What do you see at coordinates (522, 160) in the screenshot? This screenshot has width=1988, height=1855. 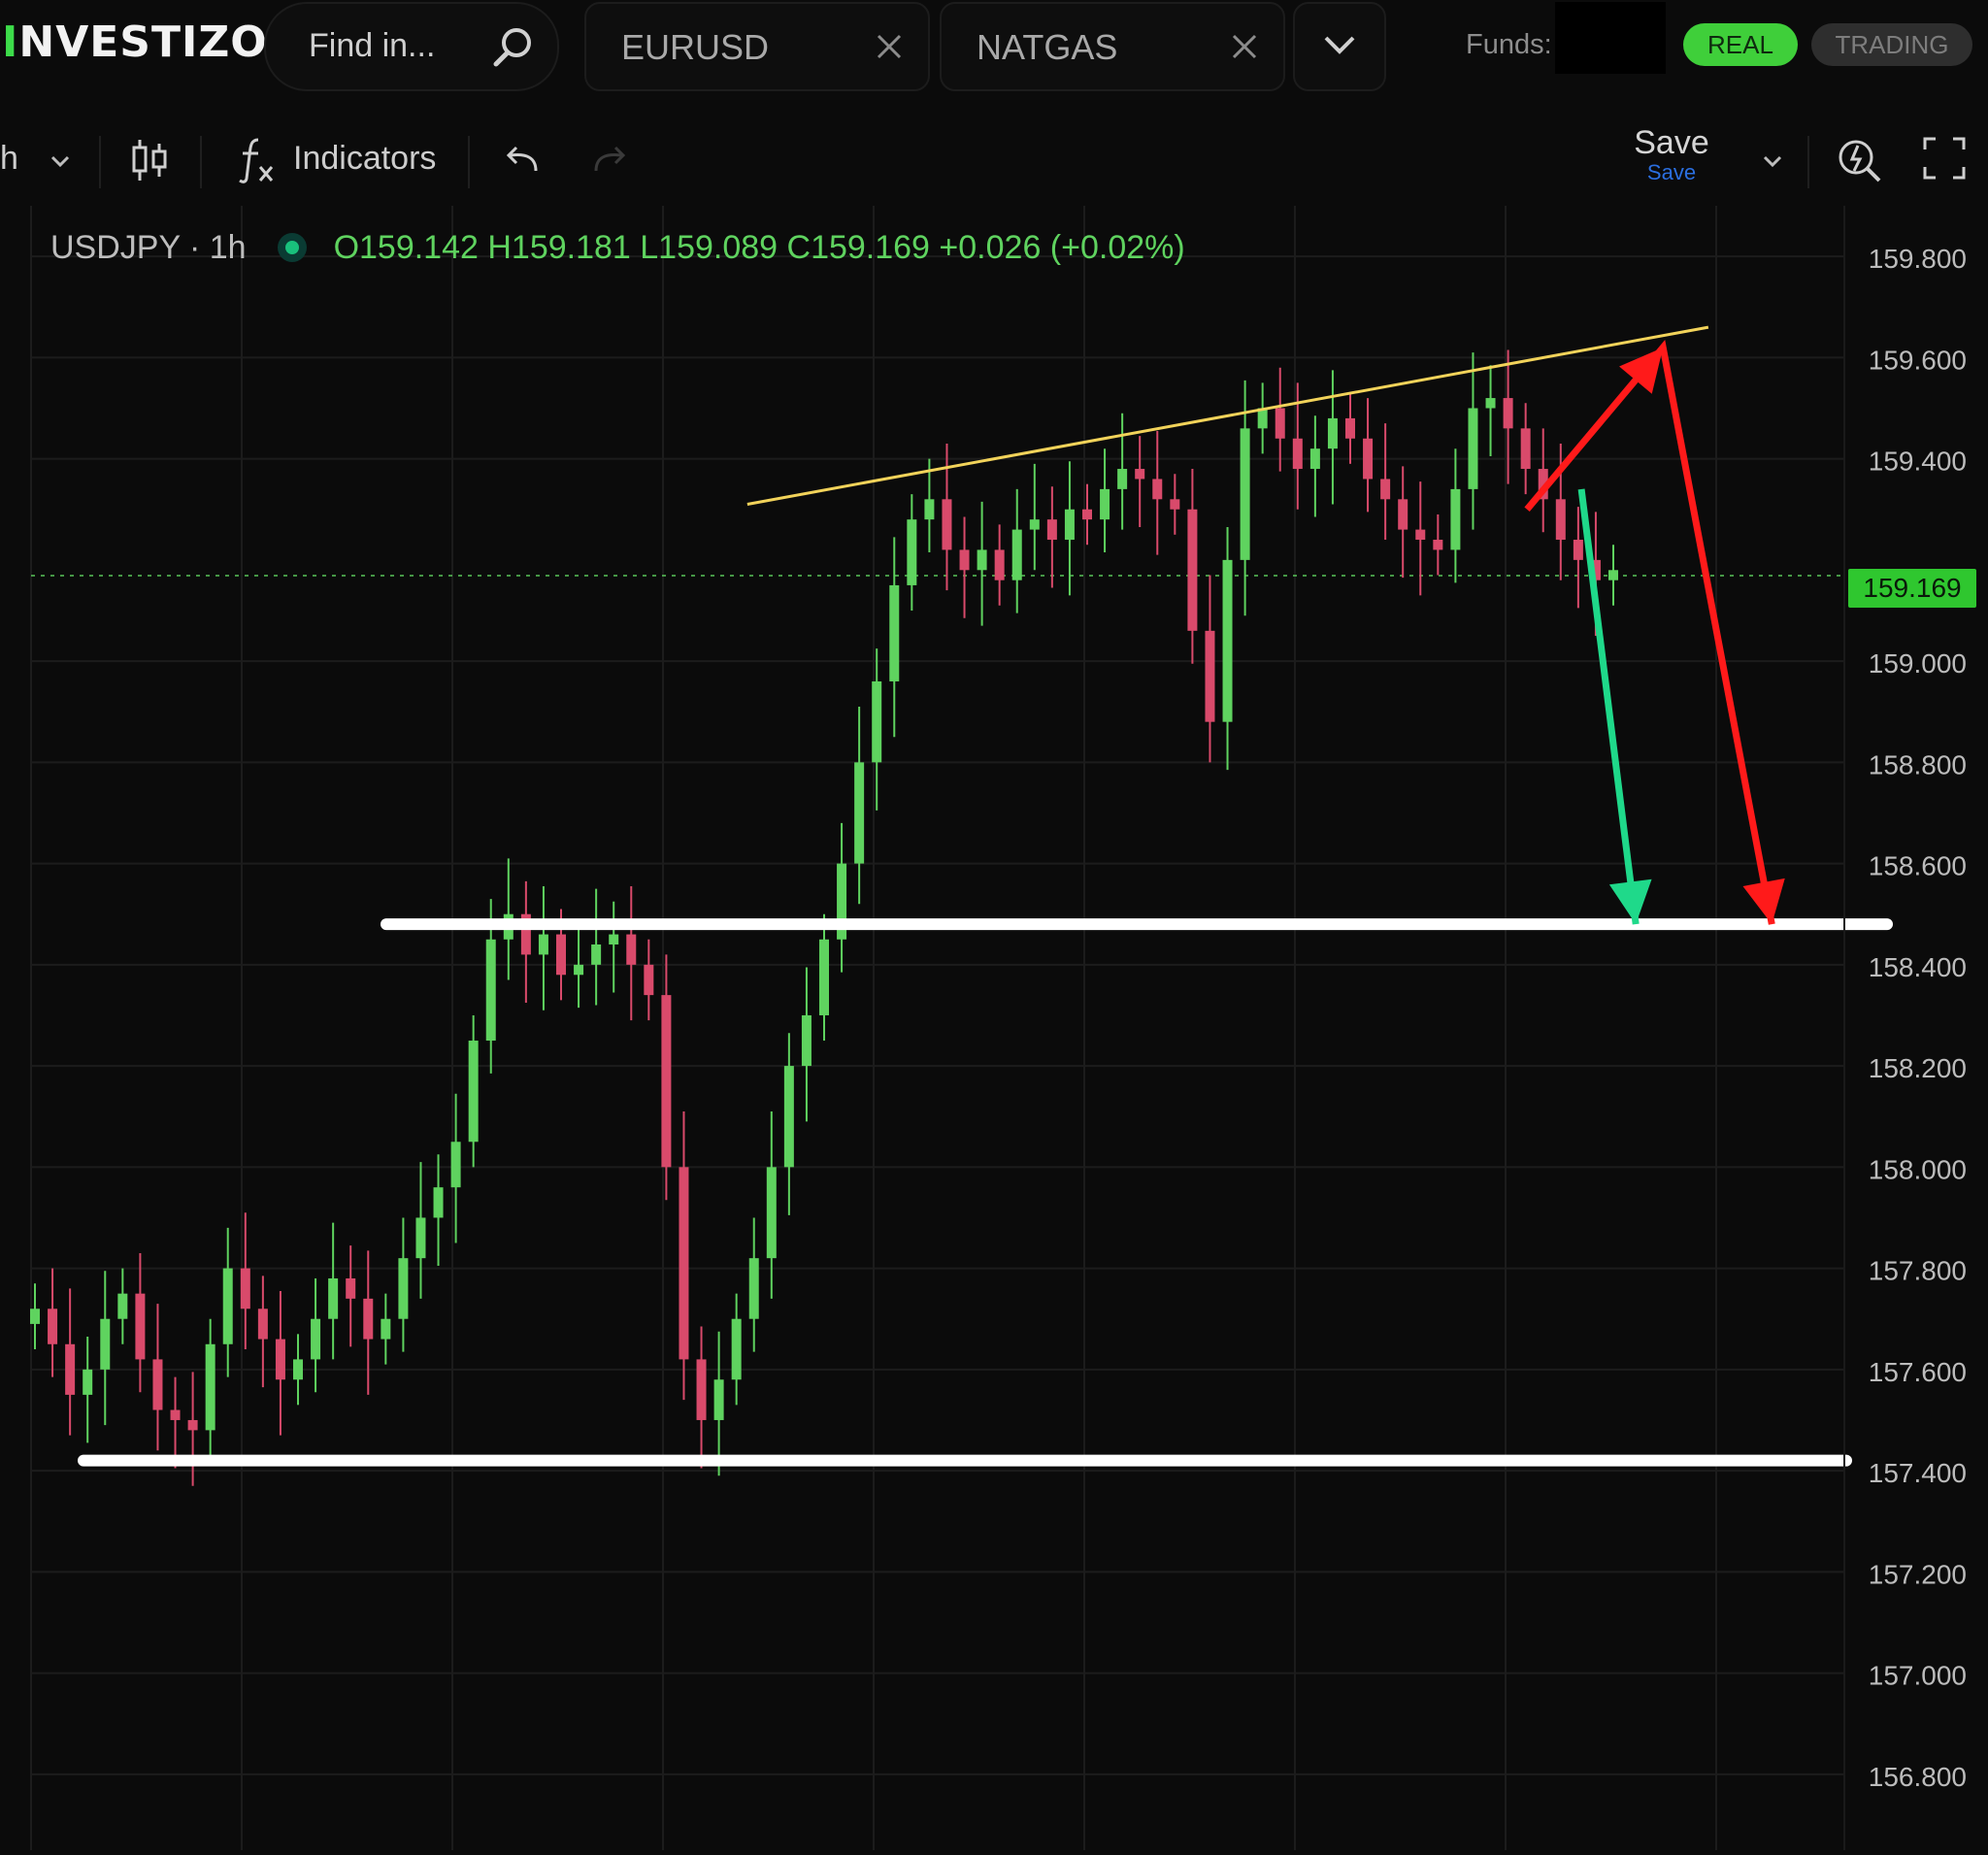 I see `undo-icon` at bounding box center [522, 160].